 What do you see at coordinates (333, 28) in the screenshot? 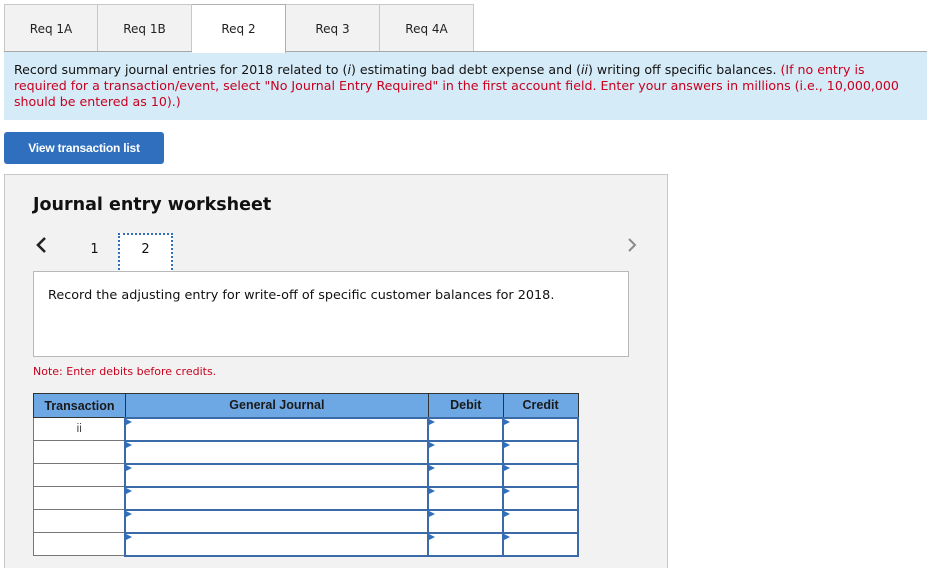
I see `tab-req-3: Req 3` at bounding box center [333, 28].